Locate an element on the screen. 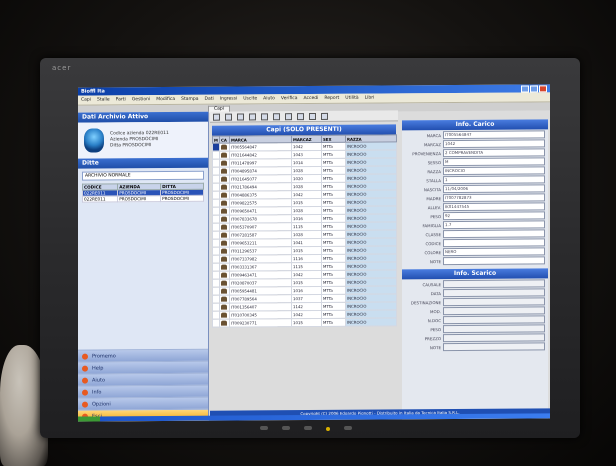  menu-item: Stampa is located at coordinates (189, 99).